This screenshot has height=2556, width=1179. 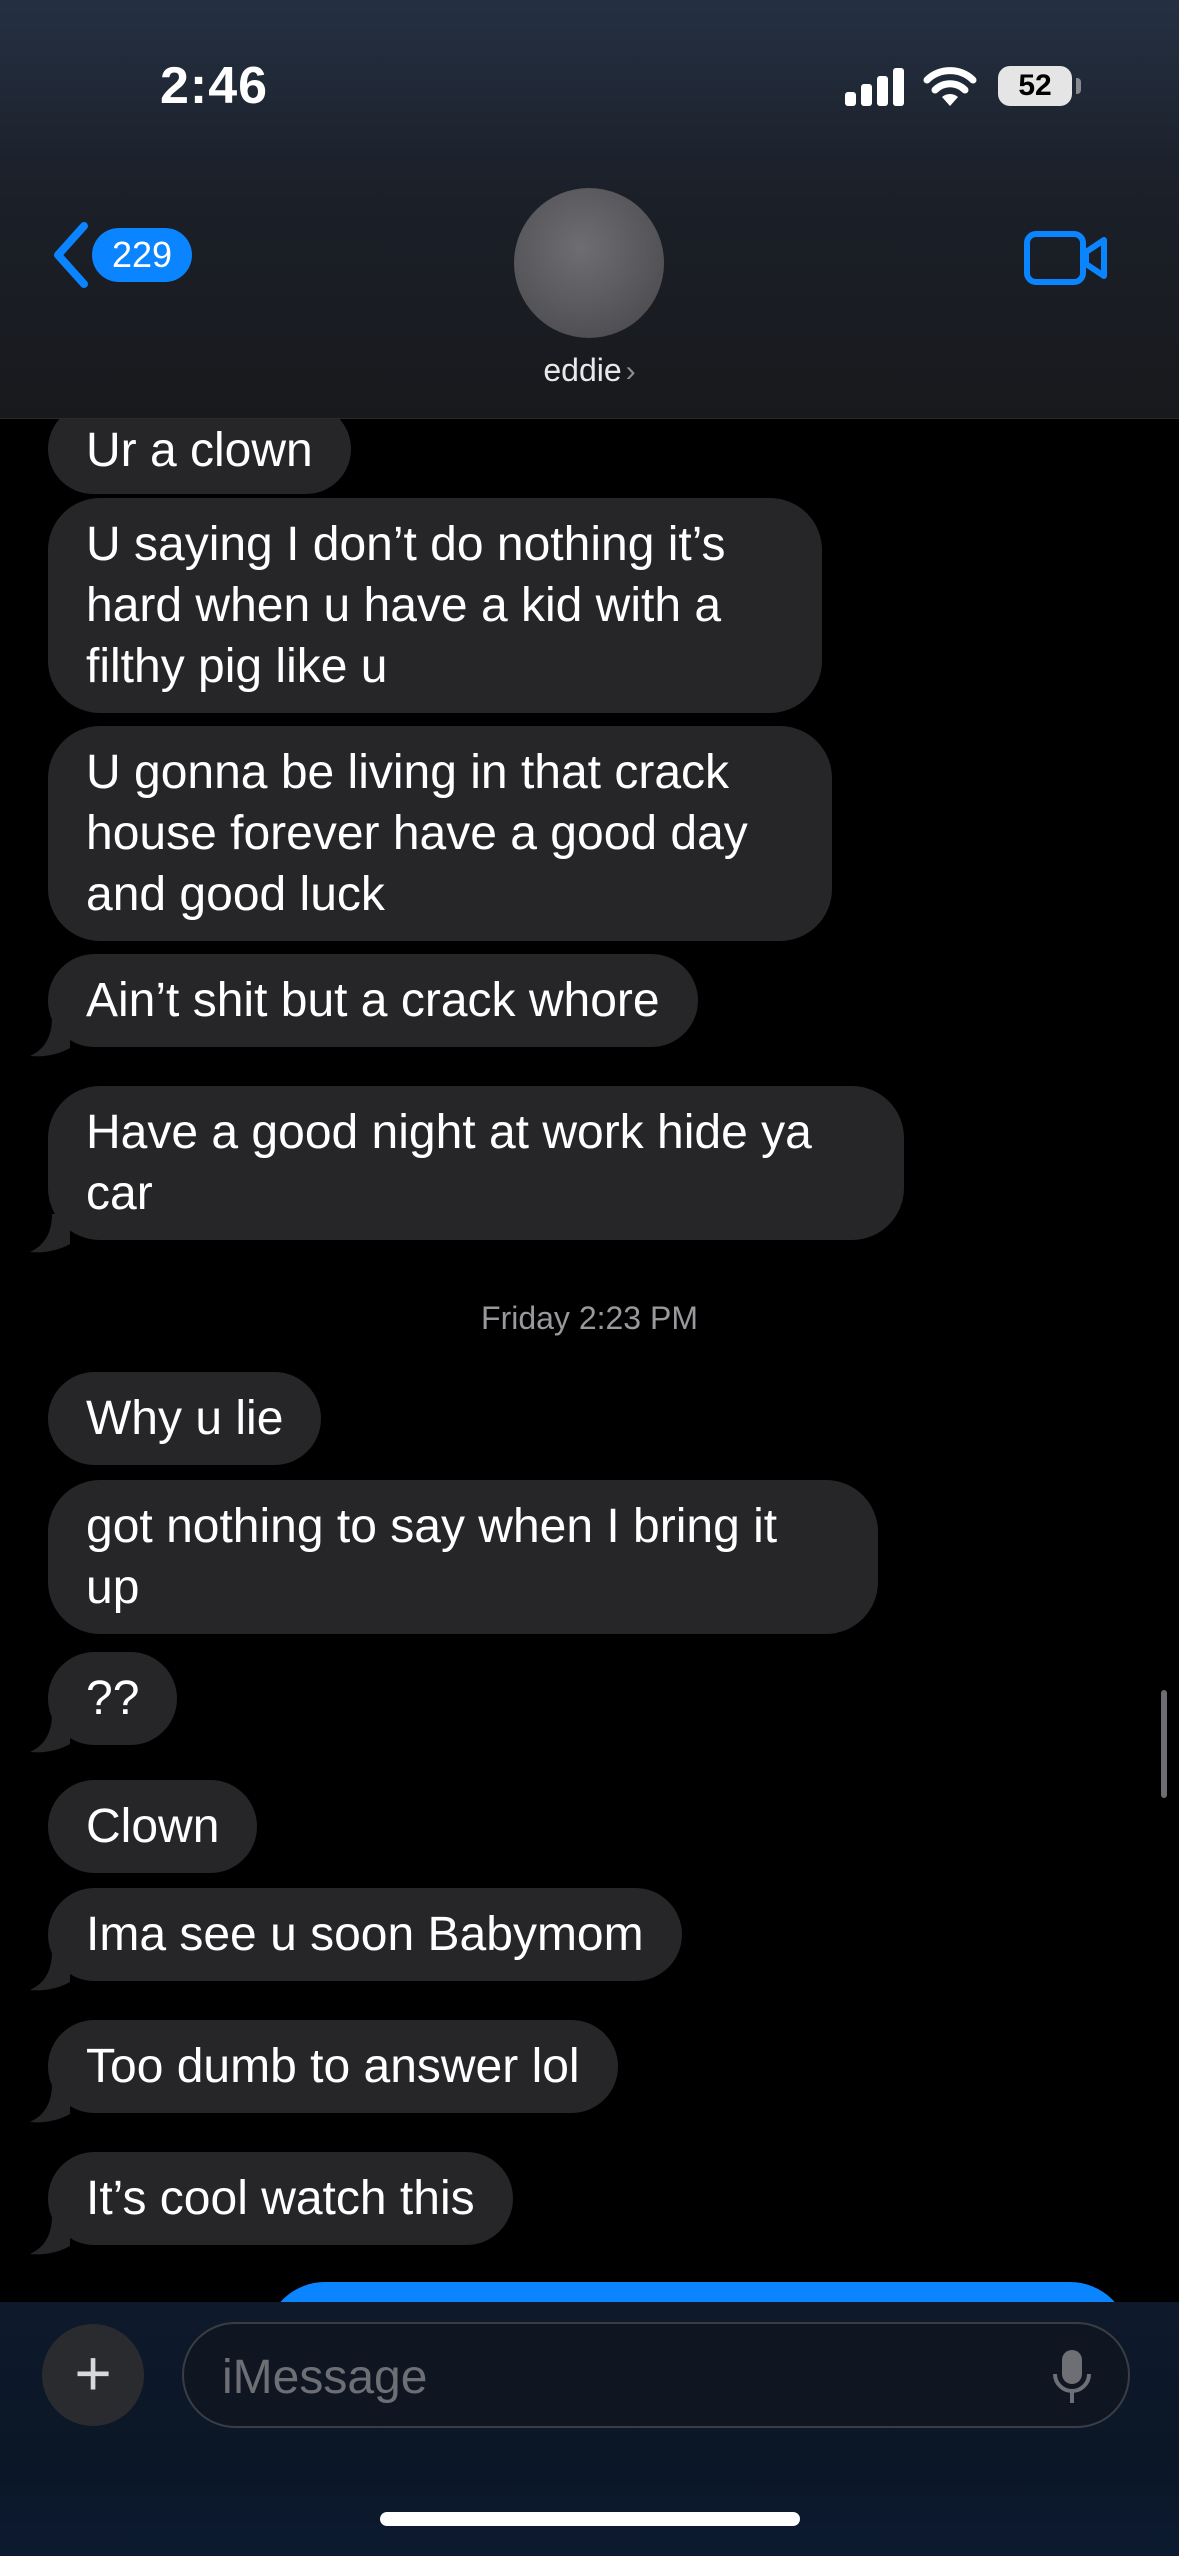 I want to click on cellular-signal-icon, so click(x=875, y=86).